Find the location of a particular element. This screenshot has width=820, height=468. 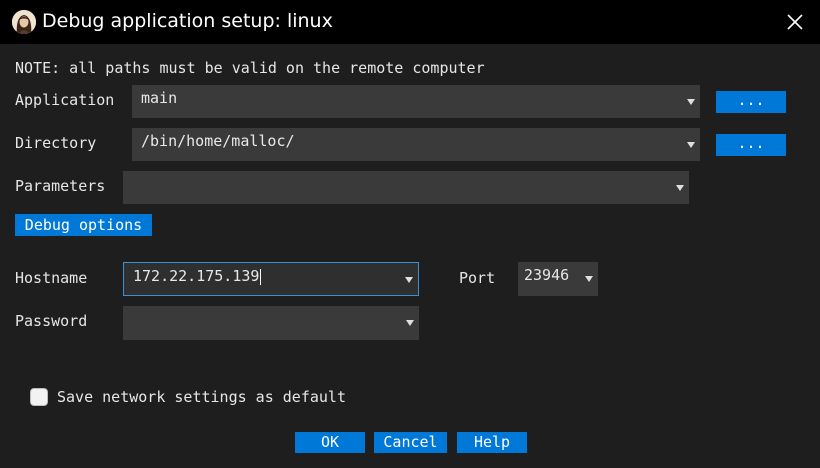

port-combo: 23946 is located at coordinates (558, 279).